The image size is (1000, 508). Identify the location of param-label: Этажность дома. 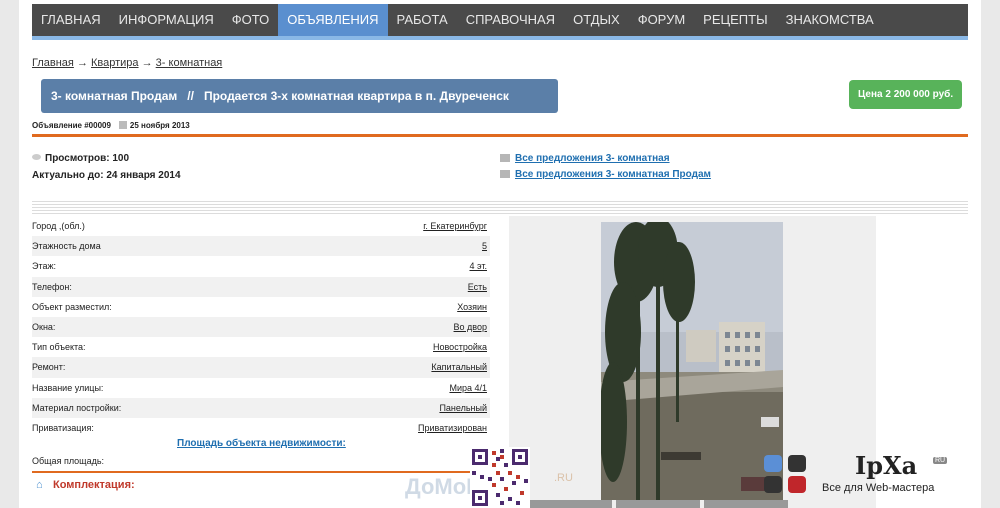
(66, 246).